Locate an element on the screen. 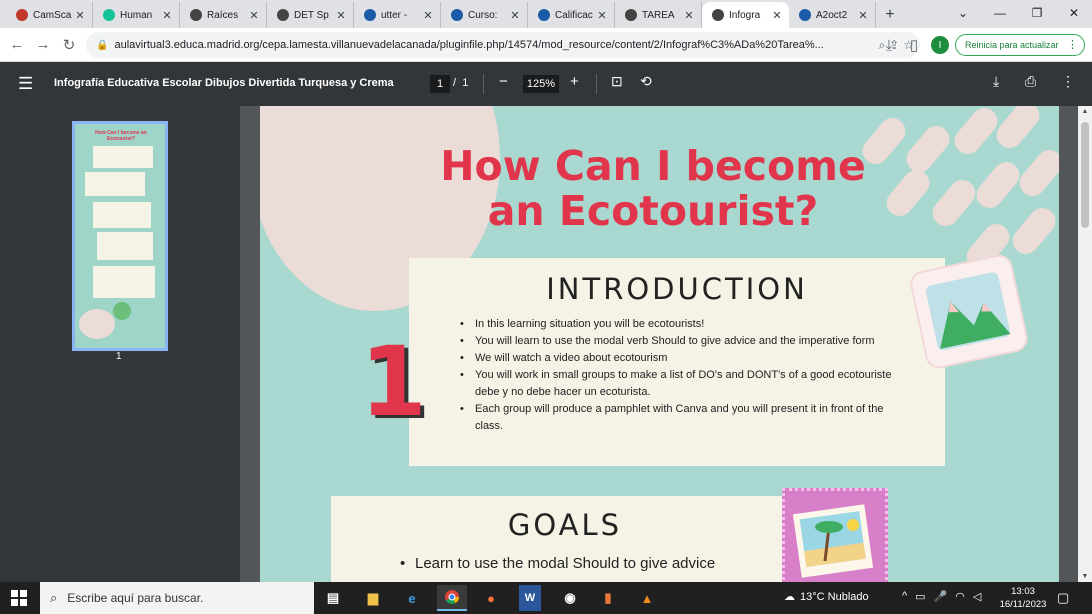 The width and height of the screenshot is (1092, 614). windows-start-icon is located at coordinates (19, 598).